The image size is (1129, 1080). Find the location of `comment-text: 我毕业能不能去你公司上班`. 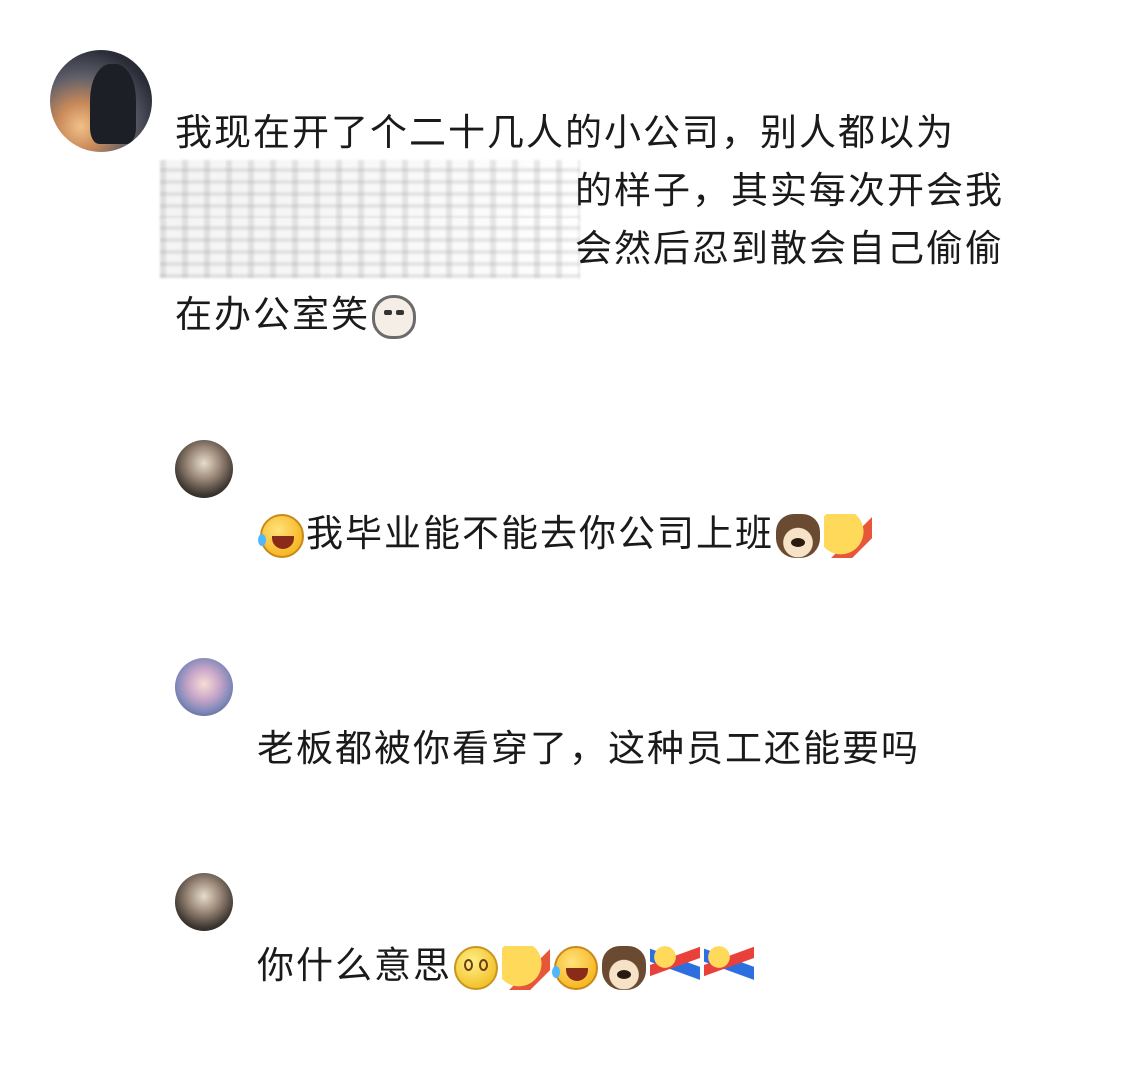

comment-text: 我毕业能不能去你公司上班 is located at coordinates (540, 533).